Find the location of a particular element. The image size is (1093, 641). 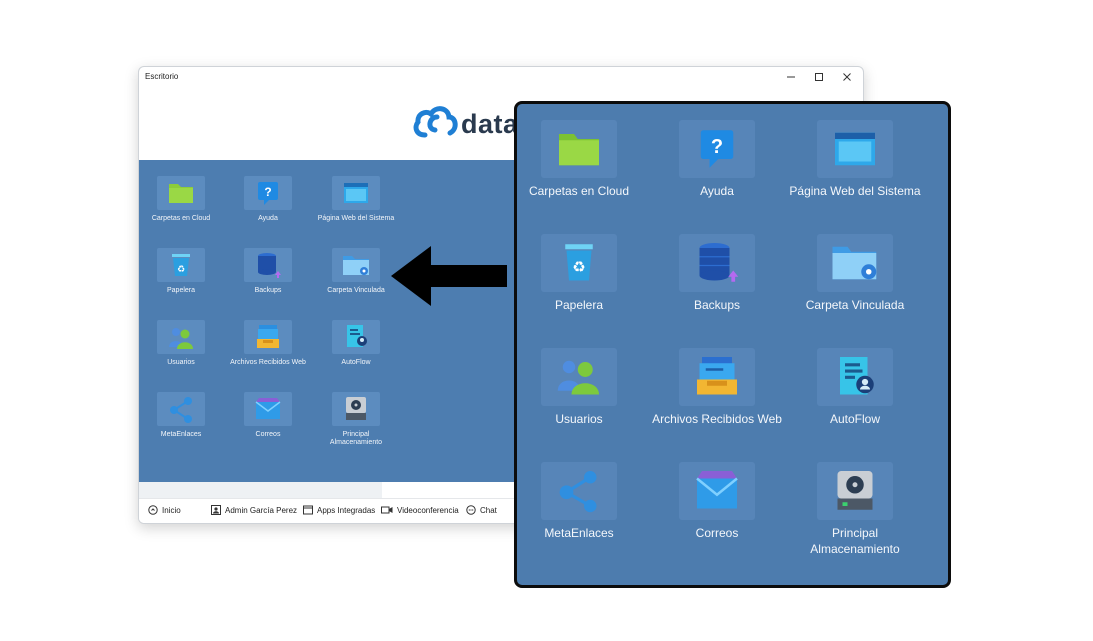

zoom-label-usuarios: Usuarios is located at coordinates (579, 419).